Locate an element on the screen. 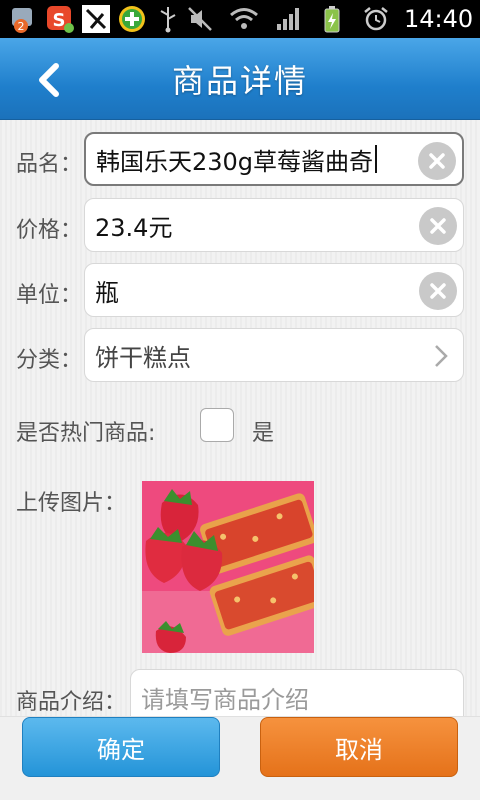  intro-input: 请填写商品介绍 is located at coordinates (297, 692).